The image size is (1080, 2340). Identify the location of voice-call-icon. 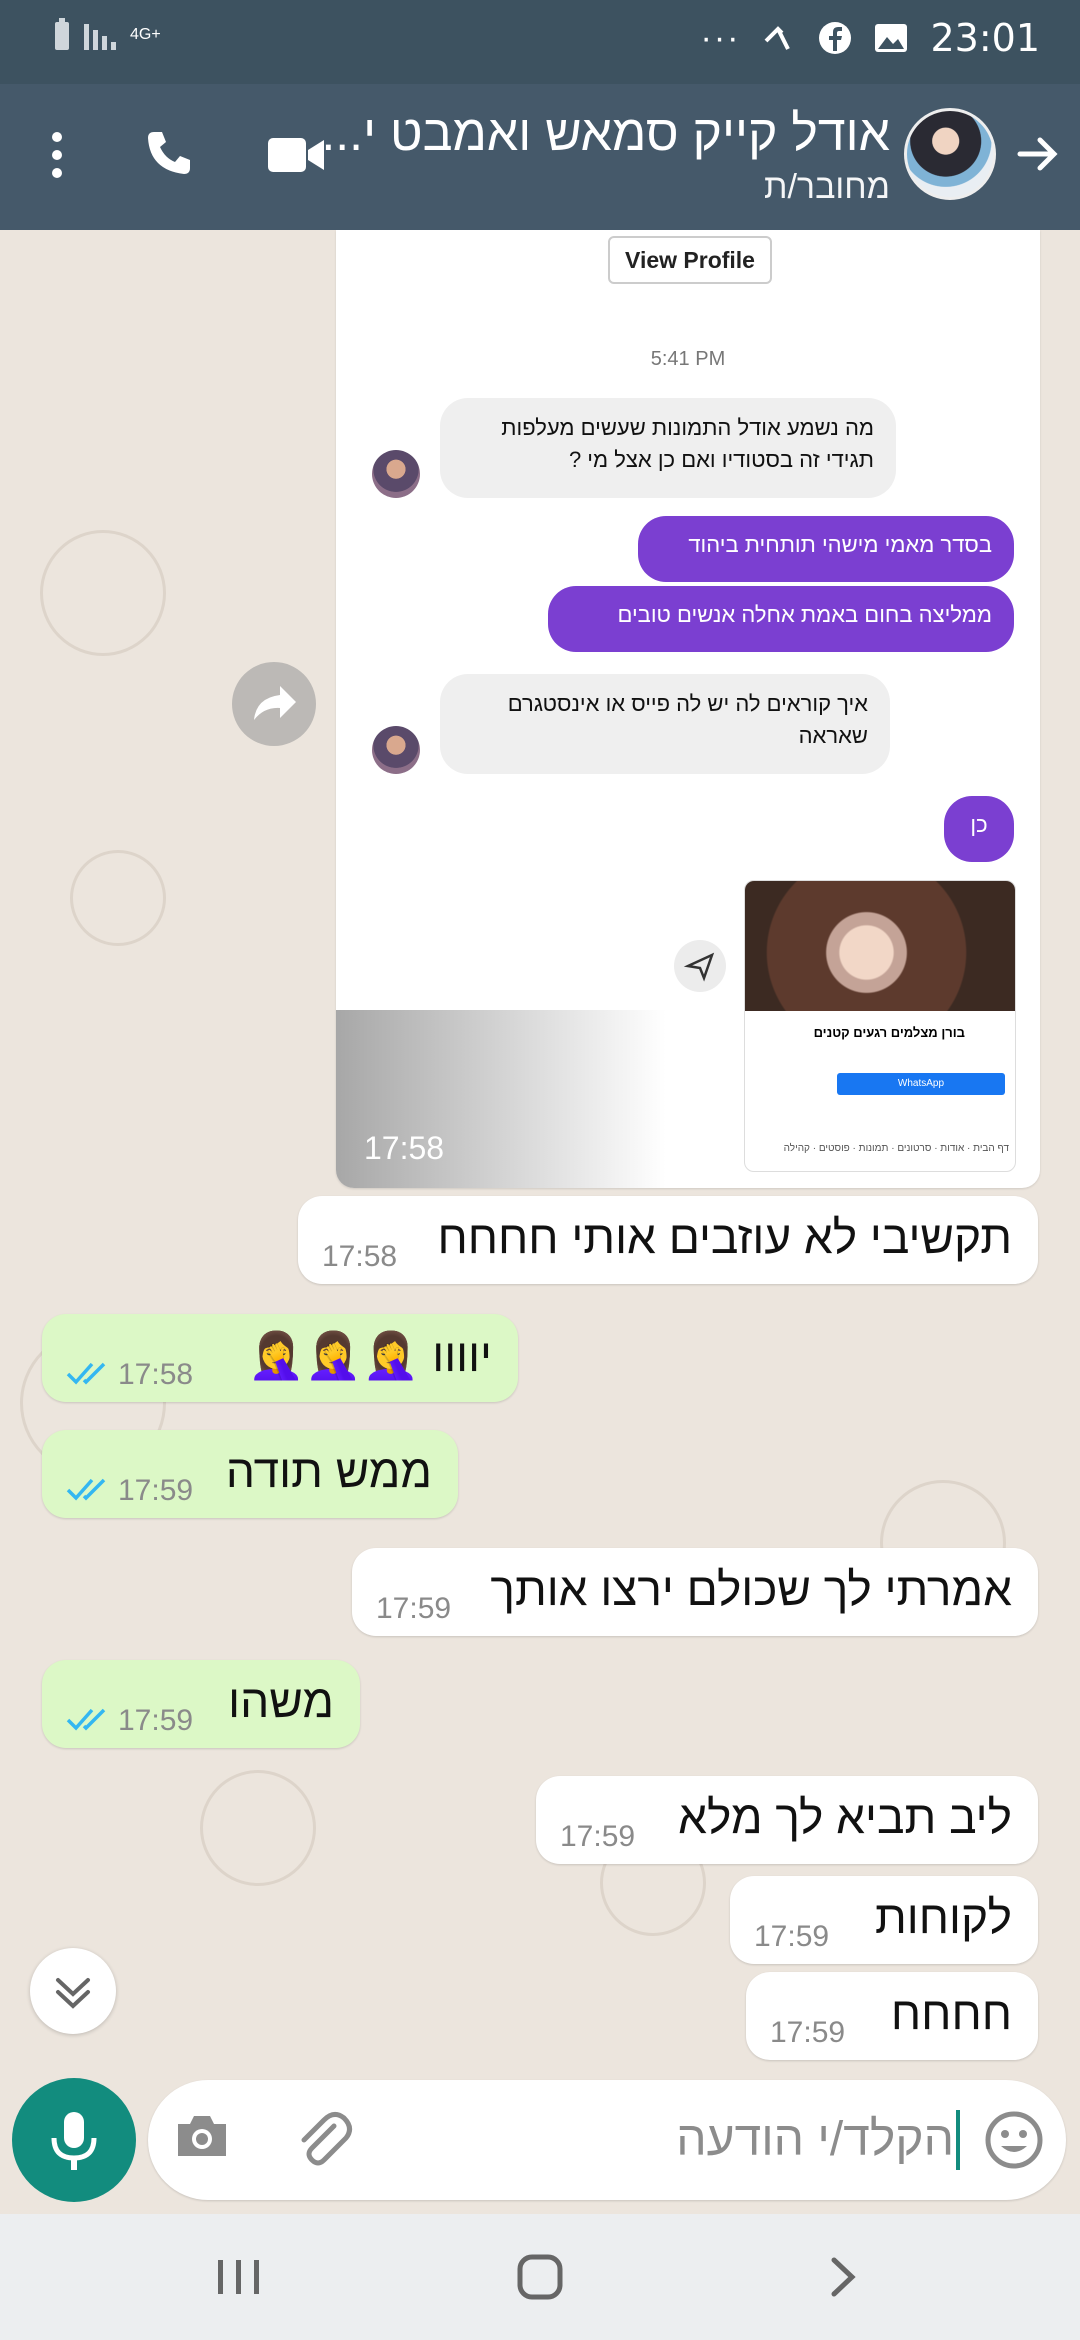
(169, 153).